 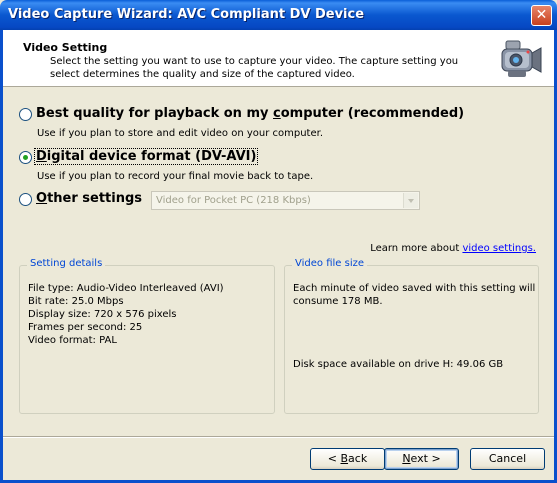 I want to click on option-other-settings-label: Other settings, so click(x=89, y=198).